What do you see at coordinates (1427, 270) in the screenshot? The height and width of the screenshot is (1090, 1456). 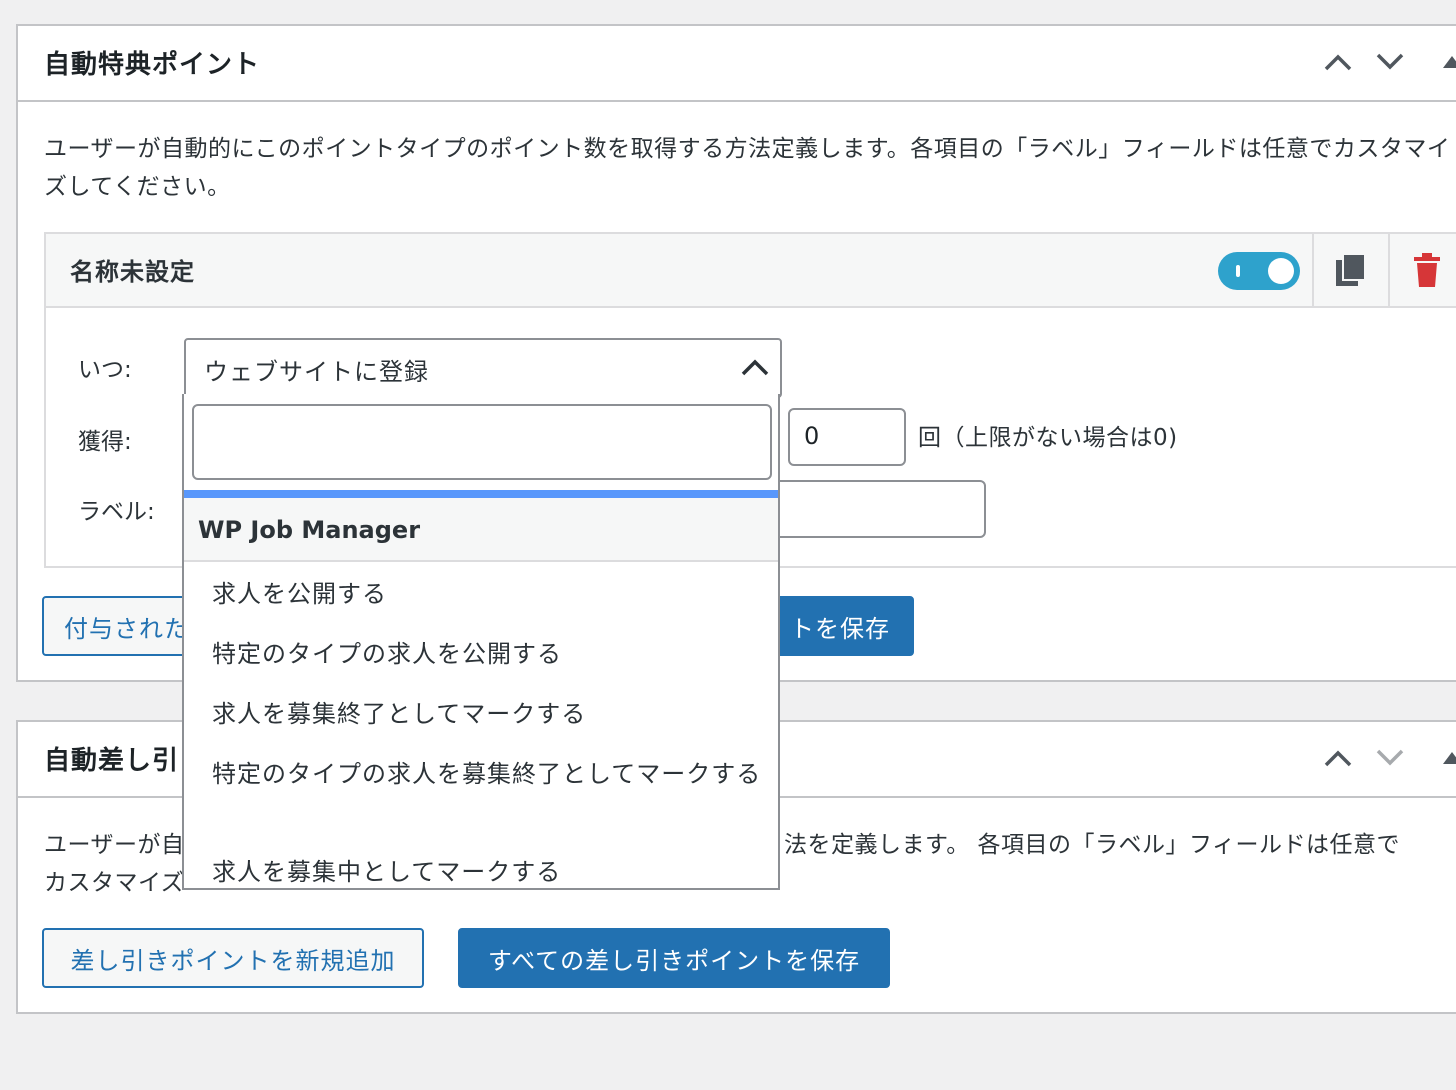 I see `trash-icon` at bounding box center [1427, 270].